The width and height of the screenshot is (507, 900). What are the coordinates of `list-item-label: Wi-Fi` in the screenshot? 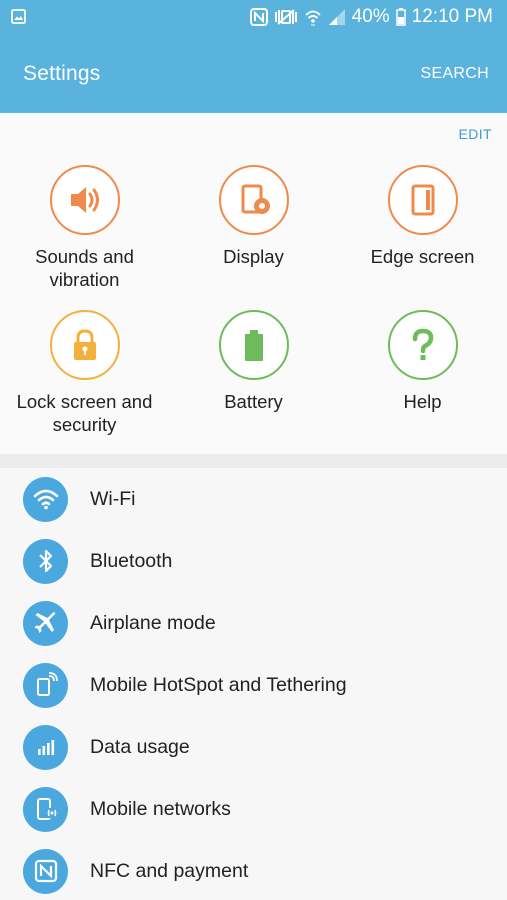 It's located at (113, 498).